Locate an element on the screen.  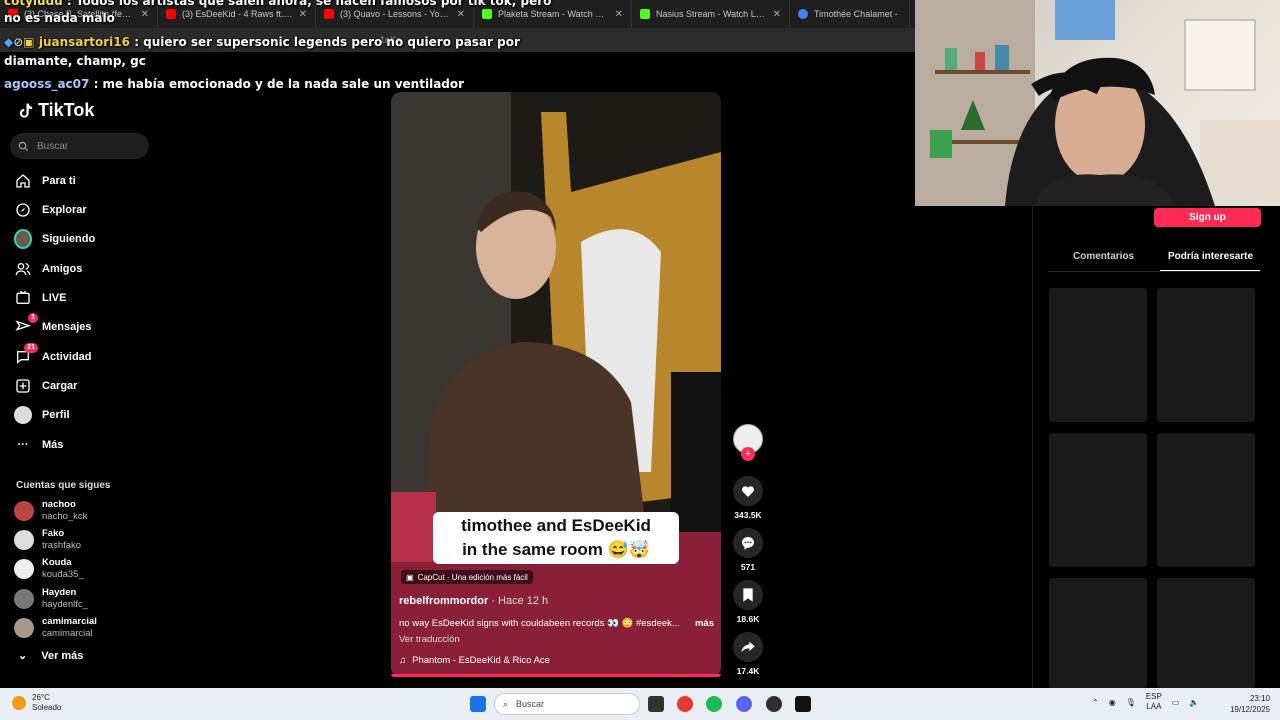
browser-tab: Plaketa Stream - Watch Live on✕ is located at coordinates (553, 14).